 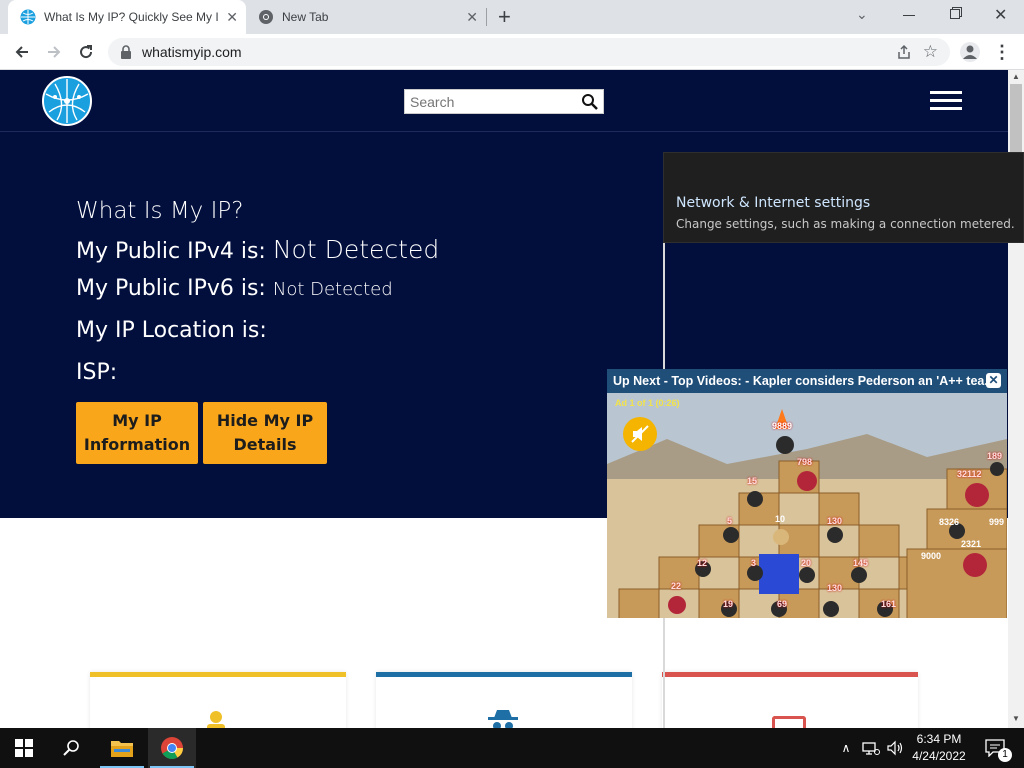 What do you see at coordinates (529, 52) in the screenshot?
I see `address-bar: whatismyip.com ☆` at bounding box center [529, 52].